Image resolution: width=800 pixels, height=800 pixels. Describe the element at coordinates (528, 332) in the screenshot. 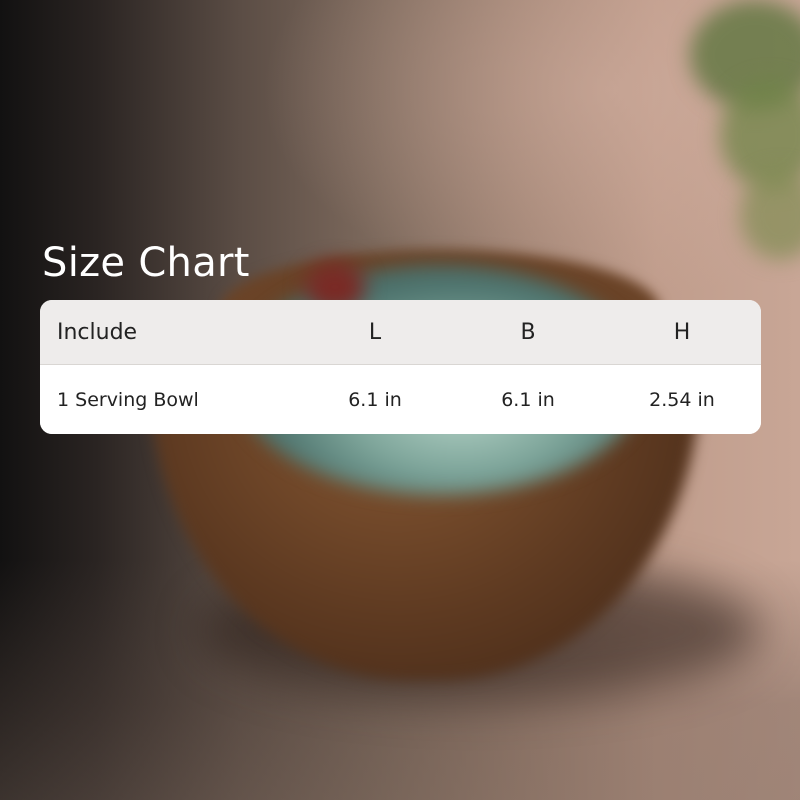

I see `header-breadth: B` at that location.